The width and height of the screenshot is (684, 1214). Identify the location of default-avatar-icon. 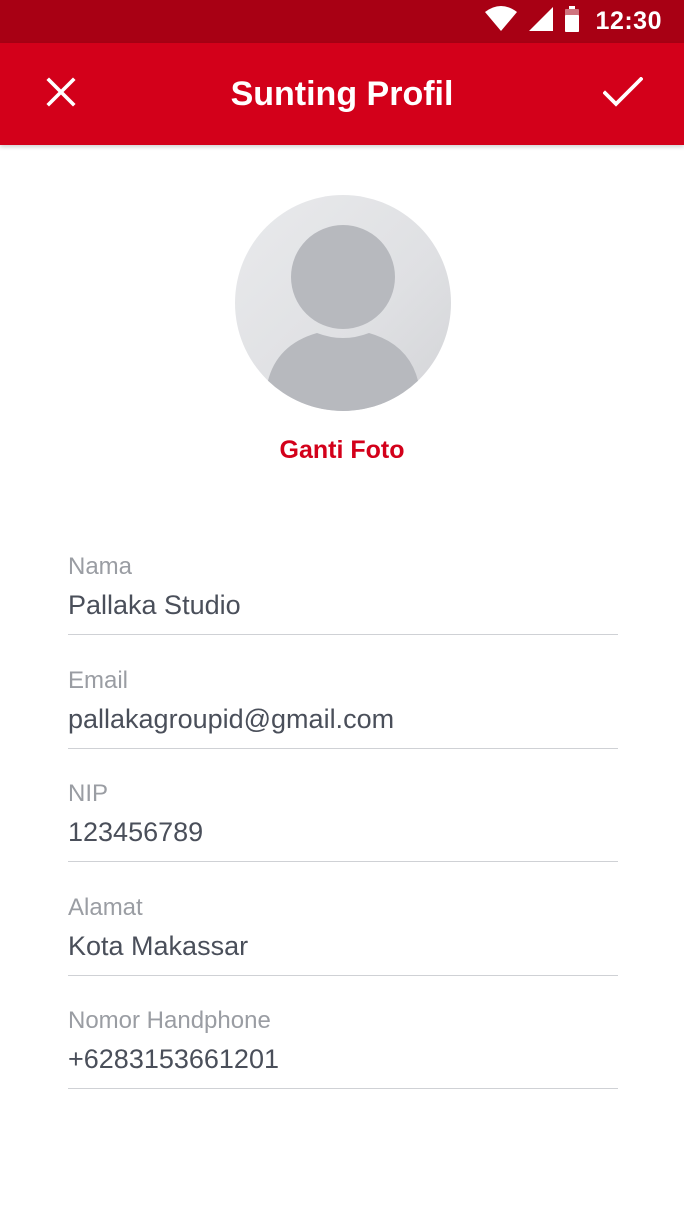
(343, 318).